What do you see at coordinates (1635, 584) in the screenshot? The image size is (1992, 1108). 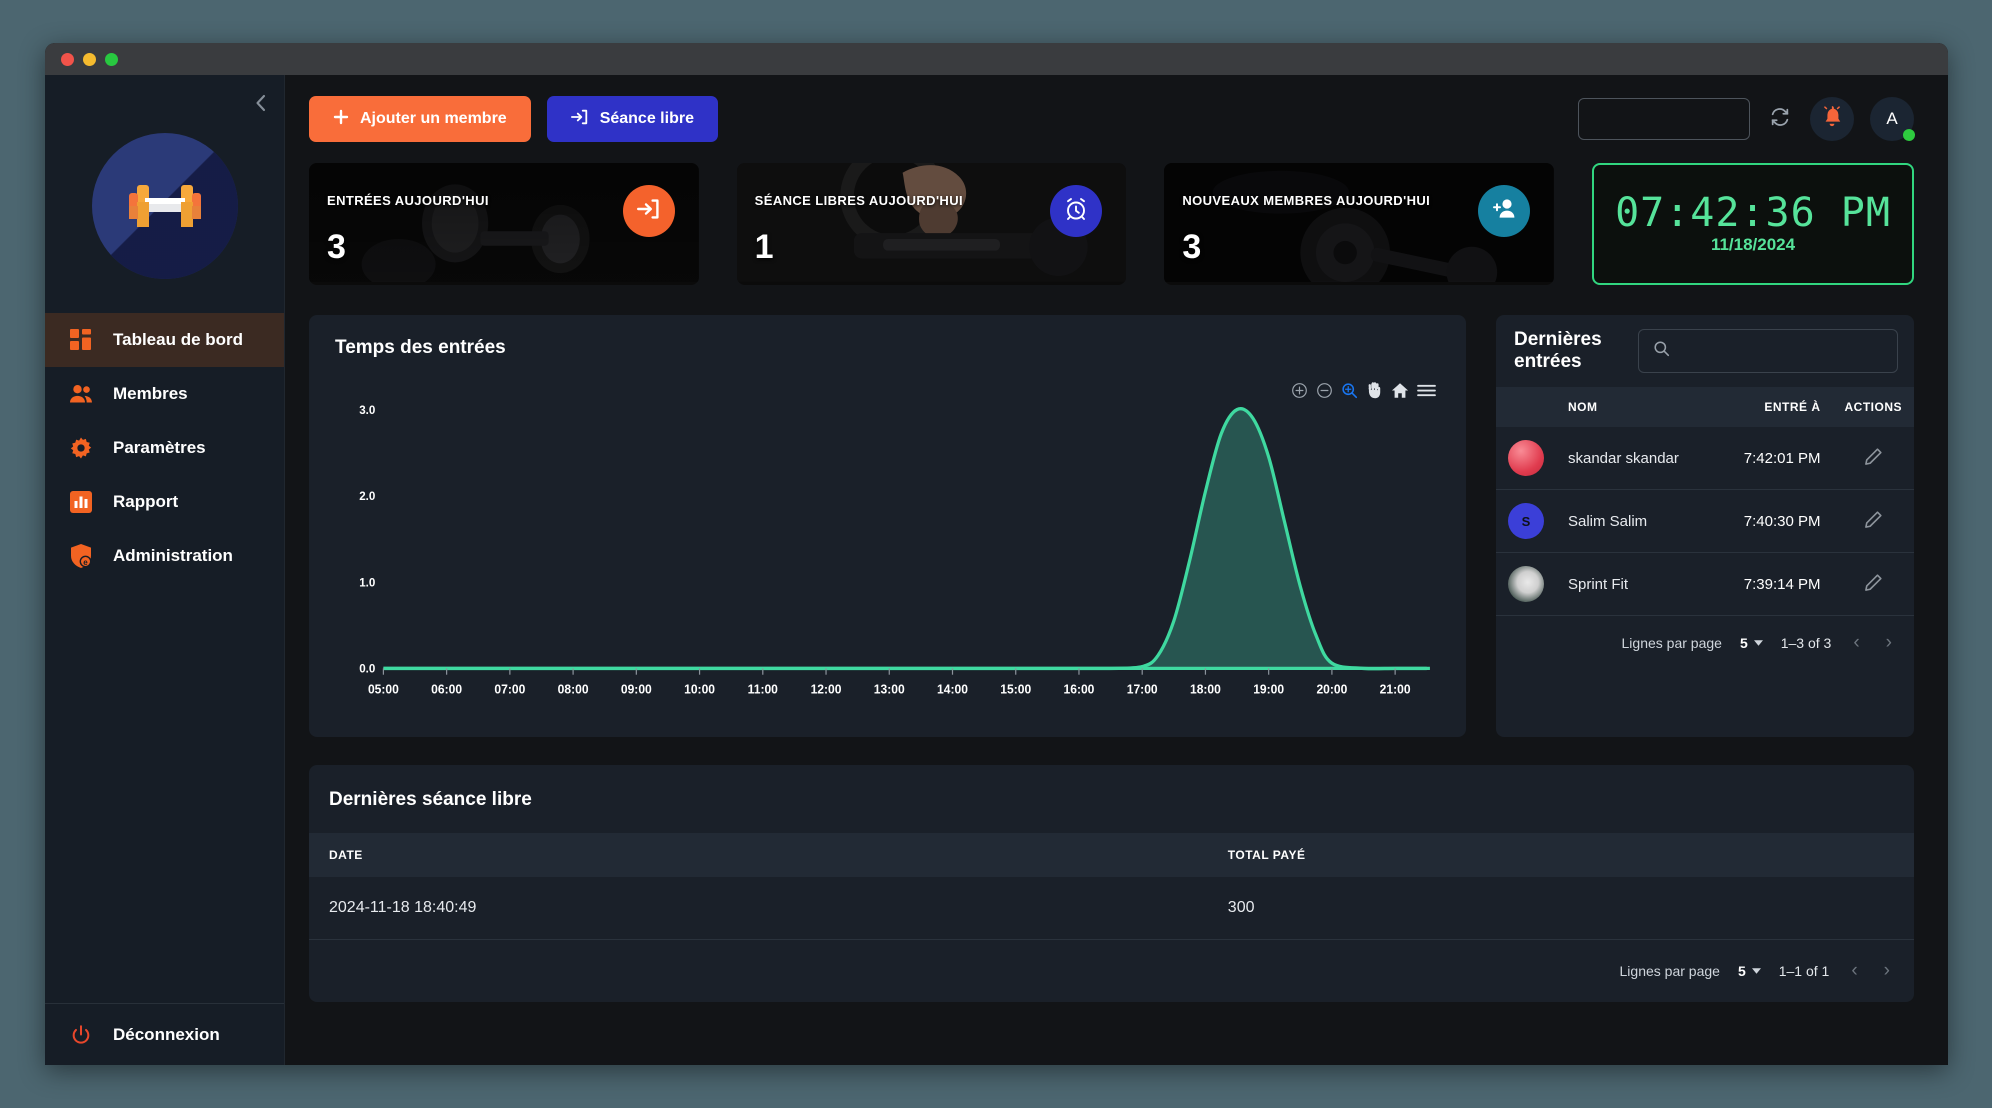 I see `cell-name: Sprint Fit` at bounding box center [1635, 584].